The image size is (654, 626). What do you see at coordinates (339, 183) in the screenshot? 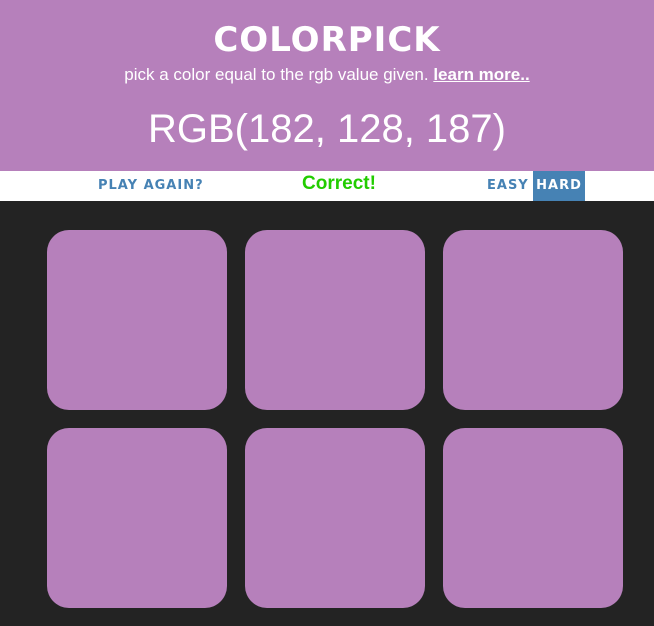
I see `result-message: Correct!` at bounding box center [339, 183].